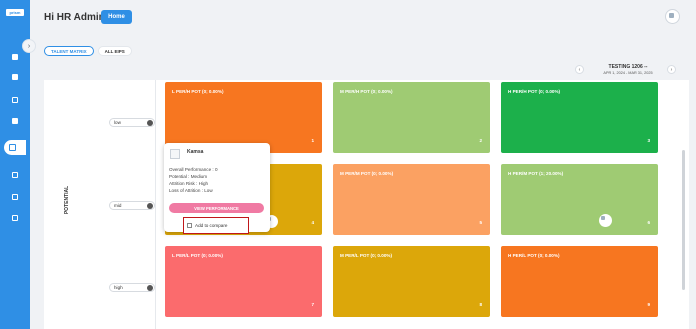 The width and height of the screenshot is (696, 329). What do you see at coordinates (367, 173) in the screenshot?
I see `cell-title: M PER/M POT (0; 0.00%)` at bounding box center [367, 173].